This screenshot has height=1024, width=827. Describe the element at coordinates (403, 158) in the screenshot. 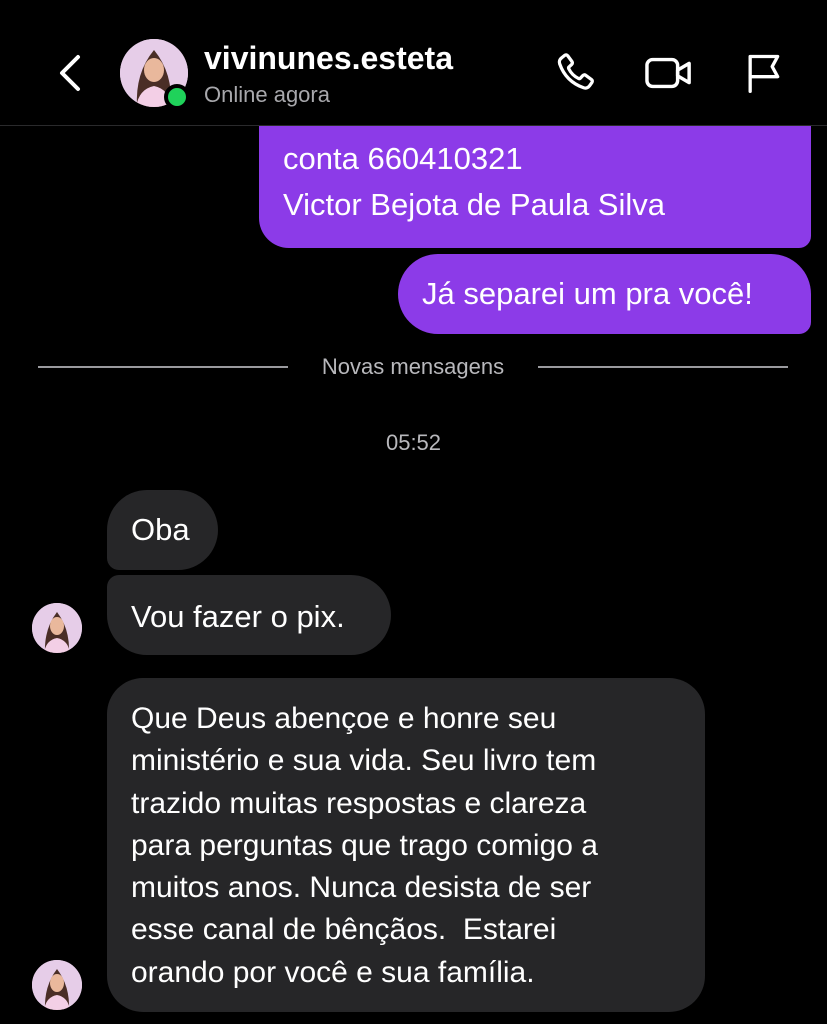

I see `message-line: conta 660410321` at that location.